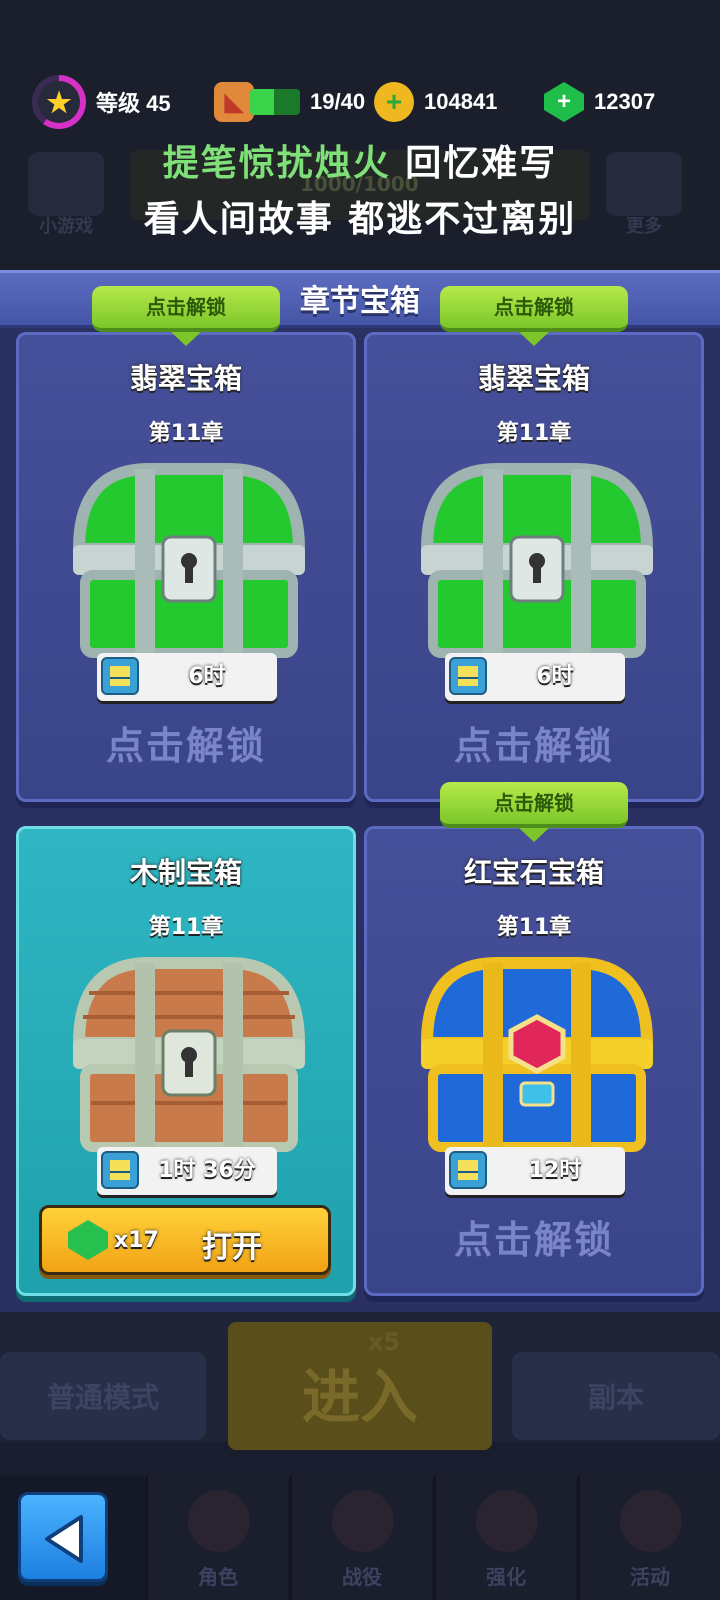 The width and height of the screenshot is (720, 1600). Describe the element at coordinates (218, 1577) in the screenshot. I see `nav-label: 角色` at that location.